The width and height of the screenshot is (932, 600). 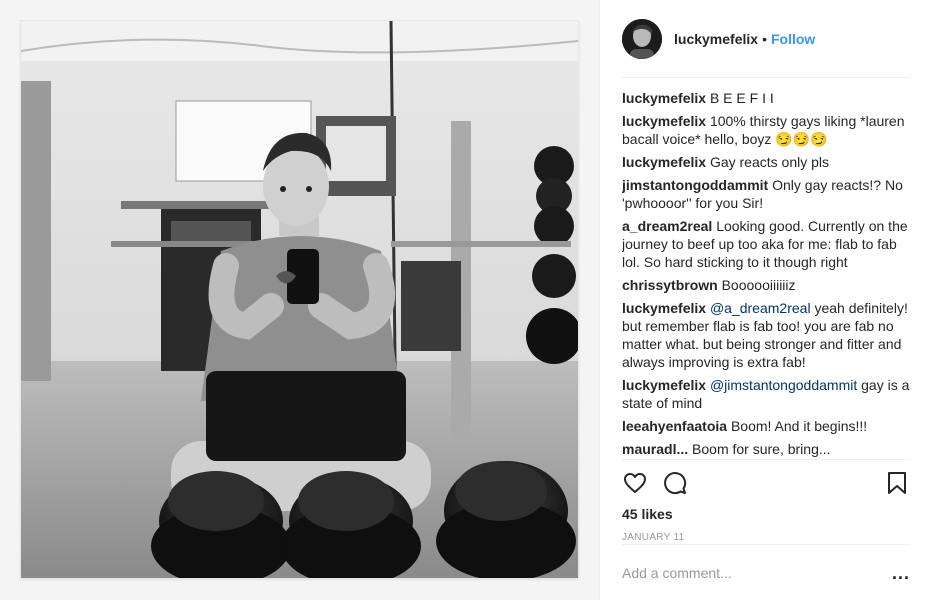 I want to click on like-button, so click(x=635, y=483).